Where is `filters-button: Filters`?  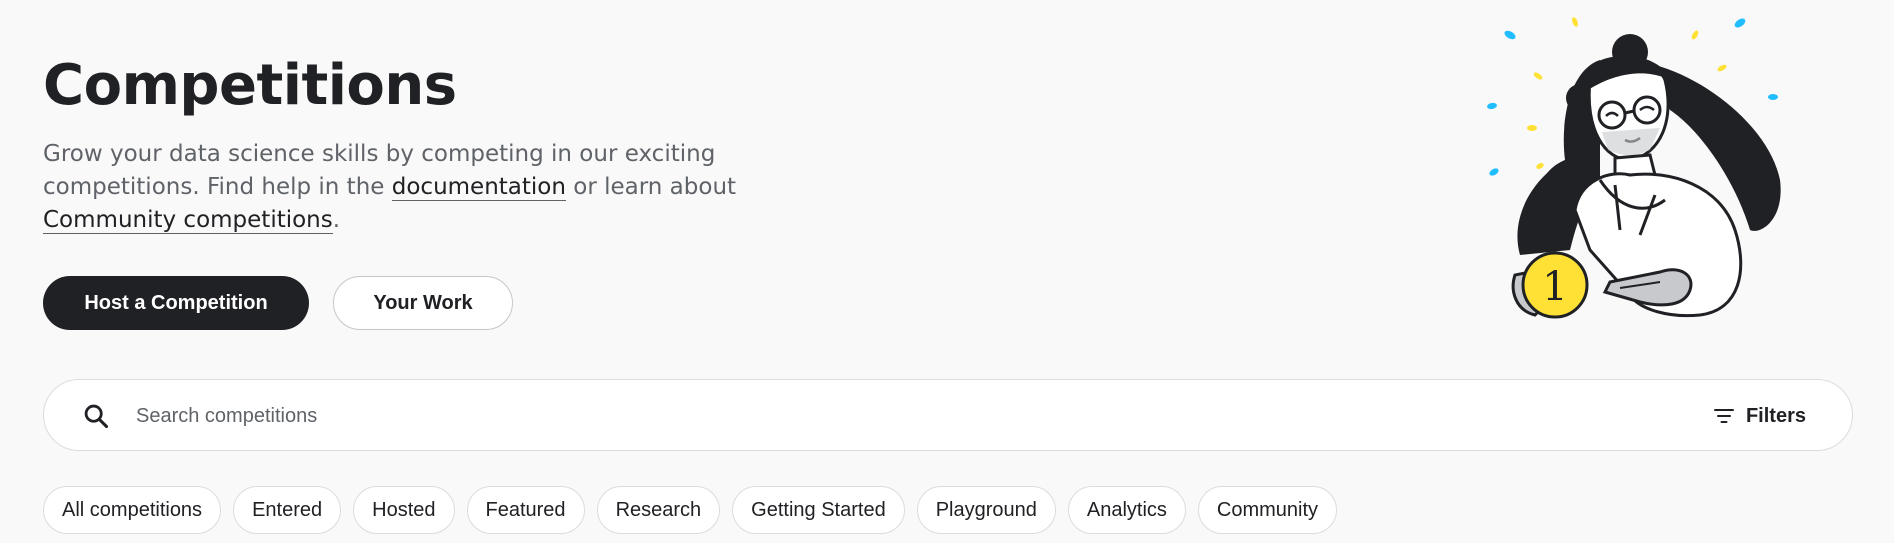 filters-button: Filters is located at coordinates (1759, 416).